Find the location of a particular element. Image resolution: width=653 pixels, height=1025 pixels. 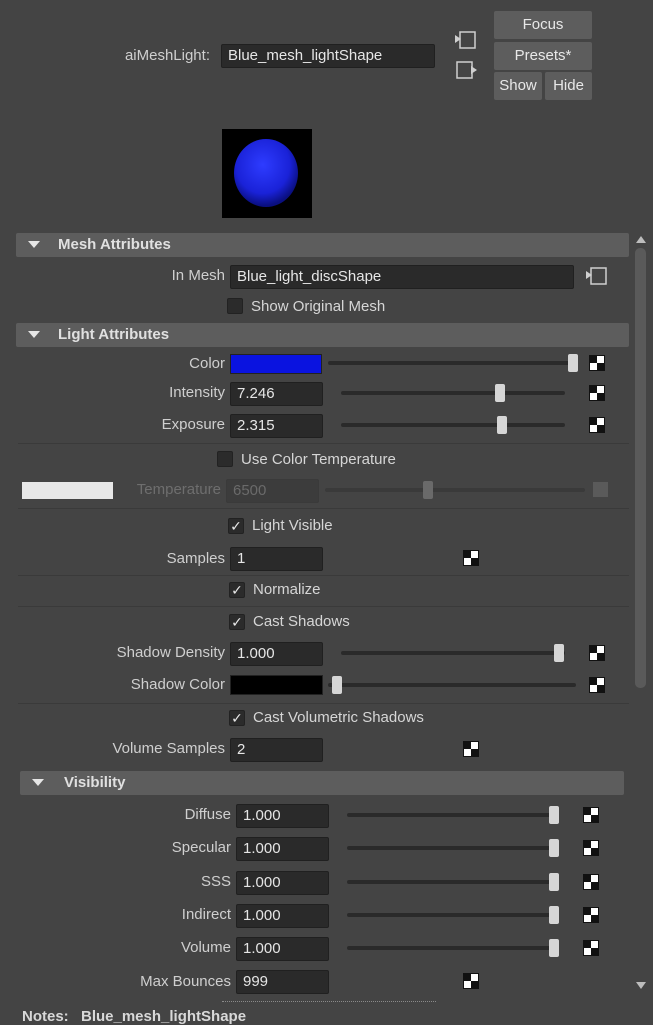

diffuse-slider-handle is located at coordinates (554, 815).